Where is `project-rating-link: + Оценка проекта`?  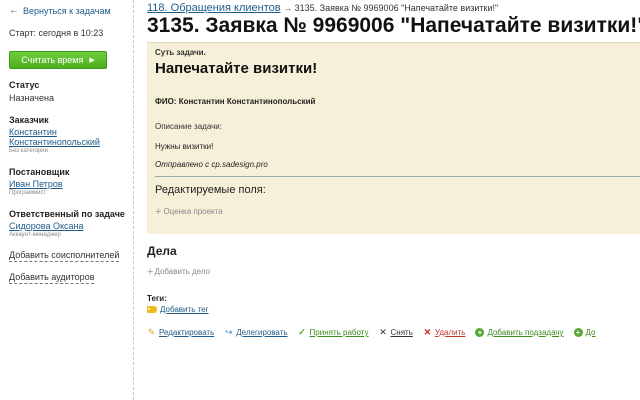
project-rating-link: + Оценка проекта is located at coordinates (189, 211).